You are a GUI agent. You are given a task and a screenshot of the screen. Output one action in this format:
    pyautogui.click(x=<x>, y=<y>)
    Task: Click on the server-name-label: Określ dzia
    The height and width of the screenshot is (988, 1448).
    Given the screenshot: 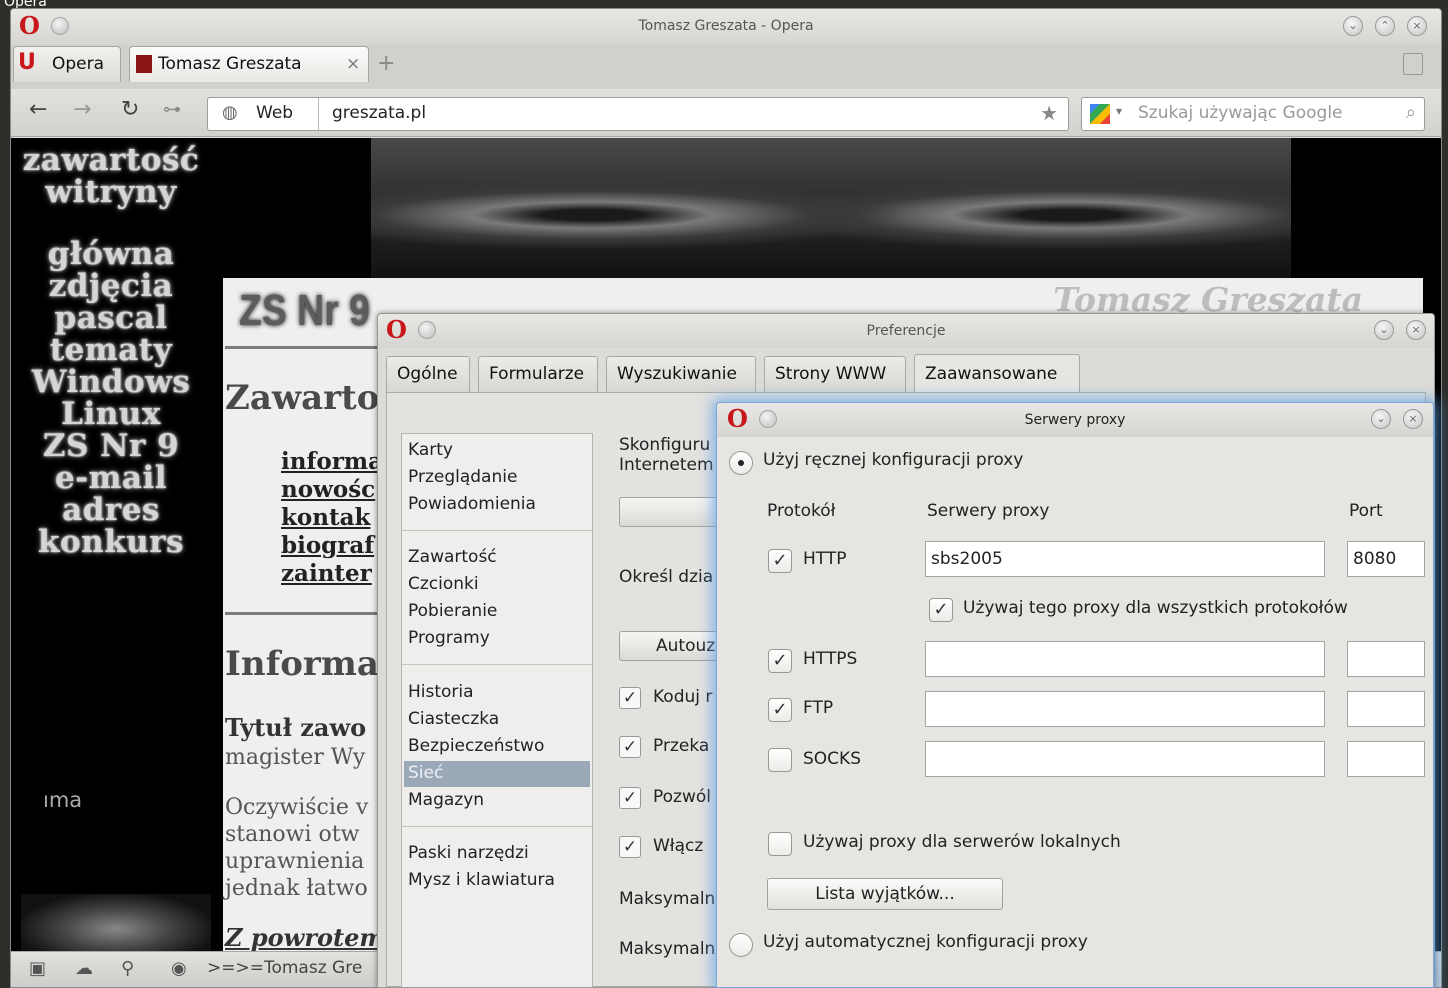 What is the action you would take?
    pyautogui.click(x=666, y=577)
    